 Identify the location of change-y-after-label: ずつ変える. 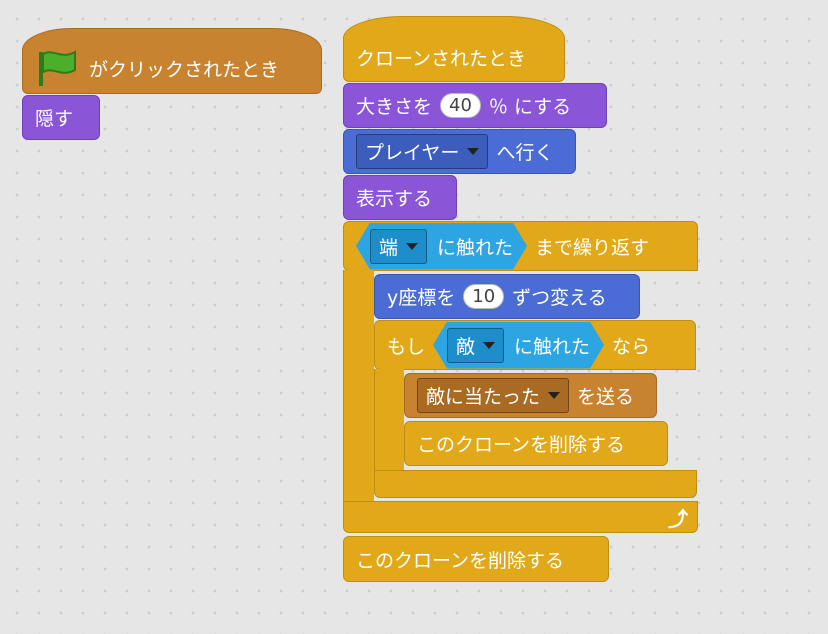
(559, 298).